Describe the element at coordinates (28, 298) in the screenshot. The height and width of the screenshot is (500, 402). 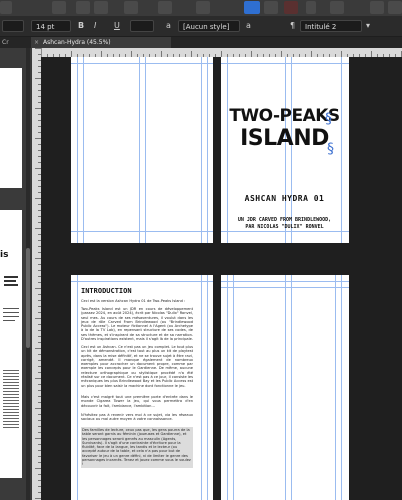
I see `pages-scroll-thumb` at that location.